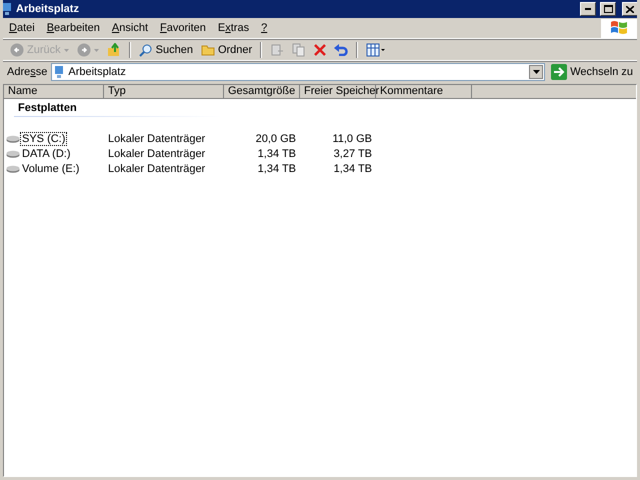 The image size is (640, 480). What do you see at coordinates (376, 50) in the screenshot?
I see `views-icon` at bounding box center [376, 50].